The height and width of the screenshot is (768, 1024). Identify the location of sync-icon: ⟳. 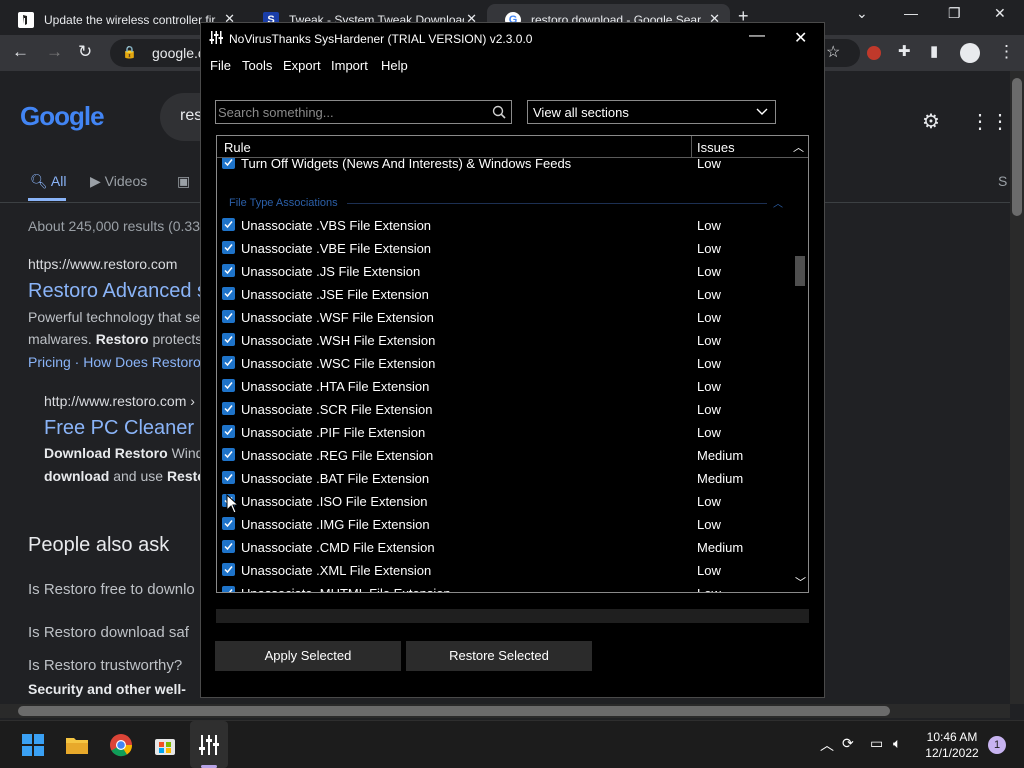
(848, 743).